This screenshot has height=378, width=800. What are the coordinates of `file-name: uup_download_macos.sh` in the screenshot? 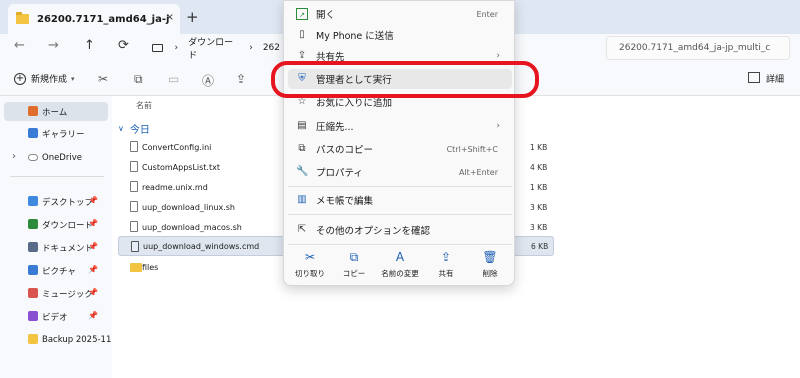 It's located at (192, 227).